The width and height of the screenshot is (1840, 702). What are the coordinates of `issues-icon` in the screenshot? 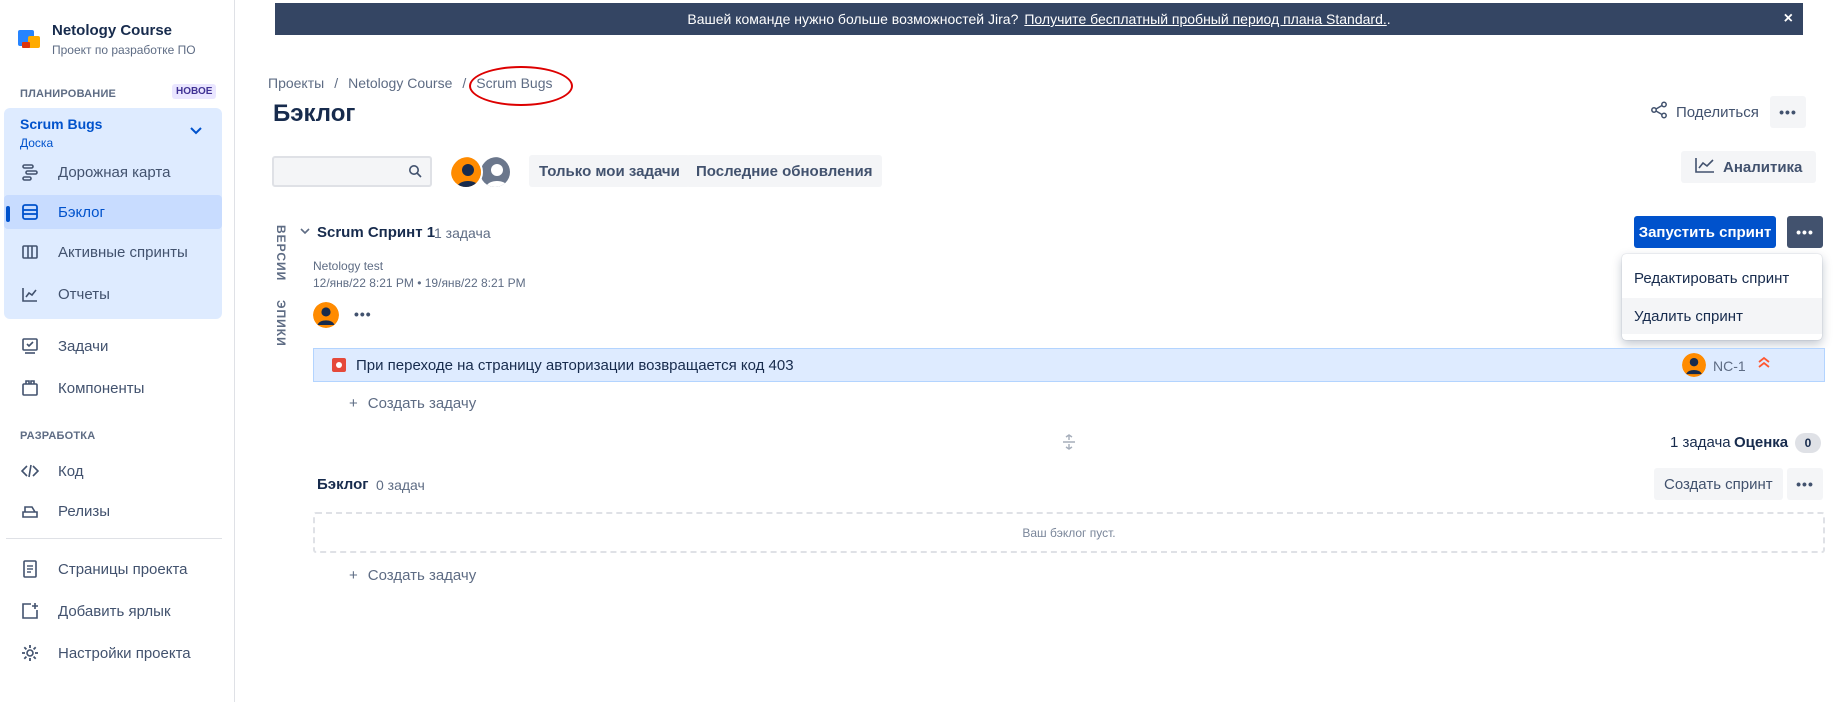 It's located at (30, 346).